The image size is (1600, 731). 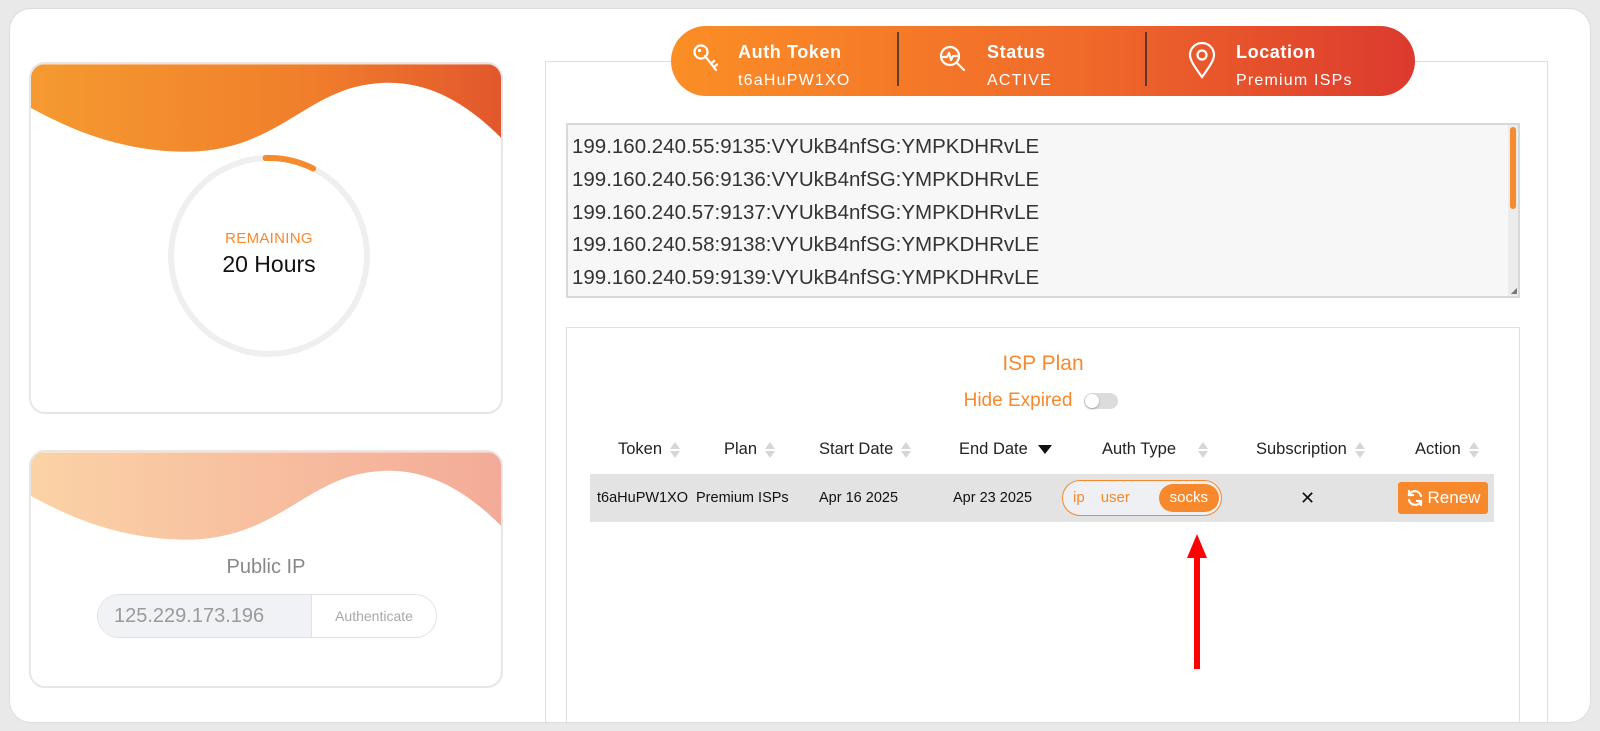 What do you see at coordinates (1139, 449) in the screenshot?
I see `column-header-label: Auth Type` at bounding box center [1139, 449].